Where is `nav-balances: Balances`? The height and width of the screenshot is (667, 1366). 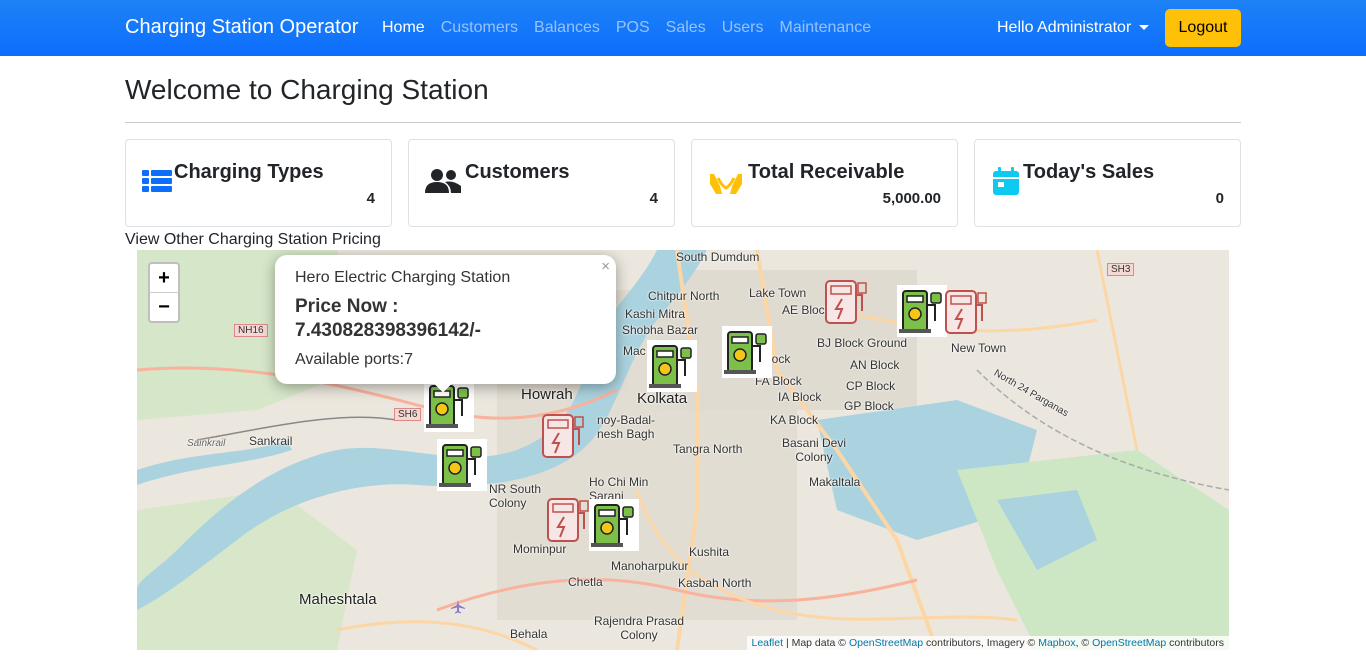
nav-balances: Balances is located at coordinates (567, 28).